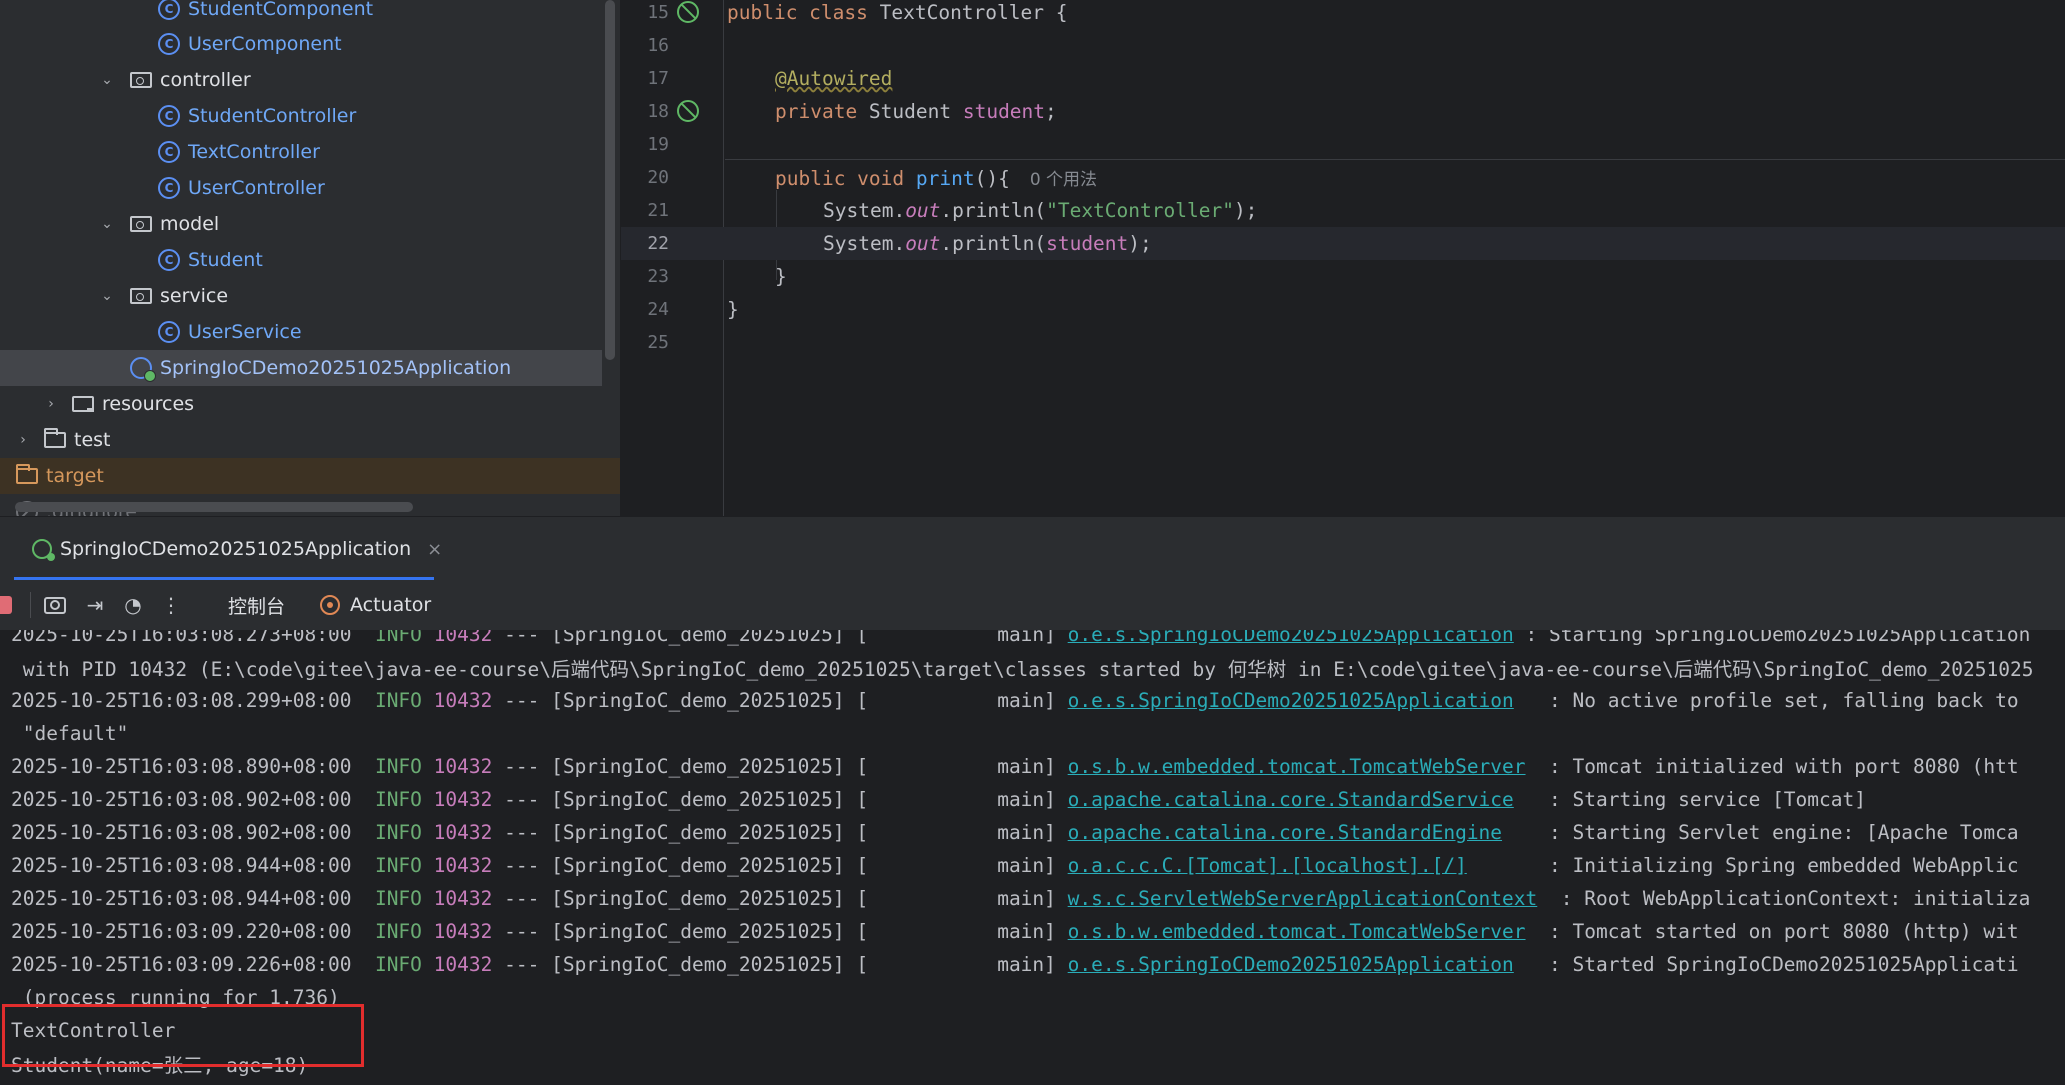 Image resolution: width=2065 pixels, height=1085 pixels. I want to click on logger-name: w.s.c.ServletWebServerApplicationContext, so click(1303, 898).